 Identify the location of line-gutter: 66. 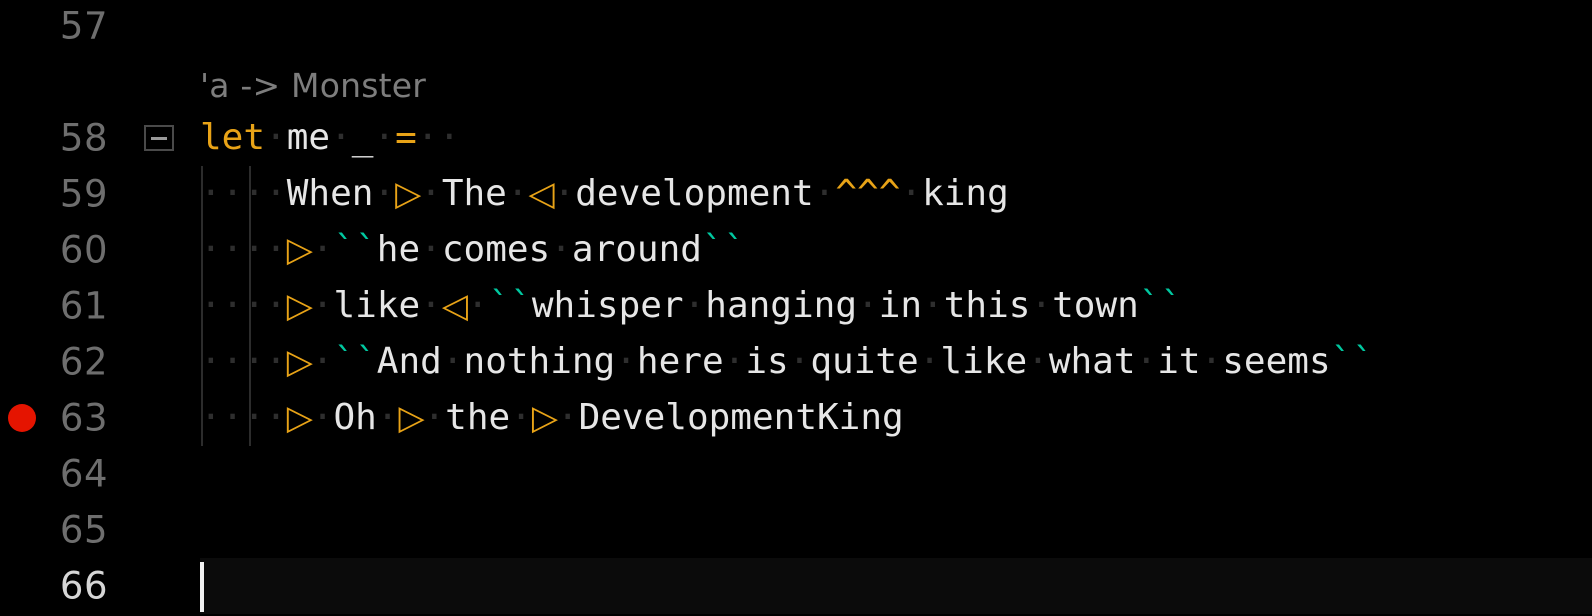
(100, 586).